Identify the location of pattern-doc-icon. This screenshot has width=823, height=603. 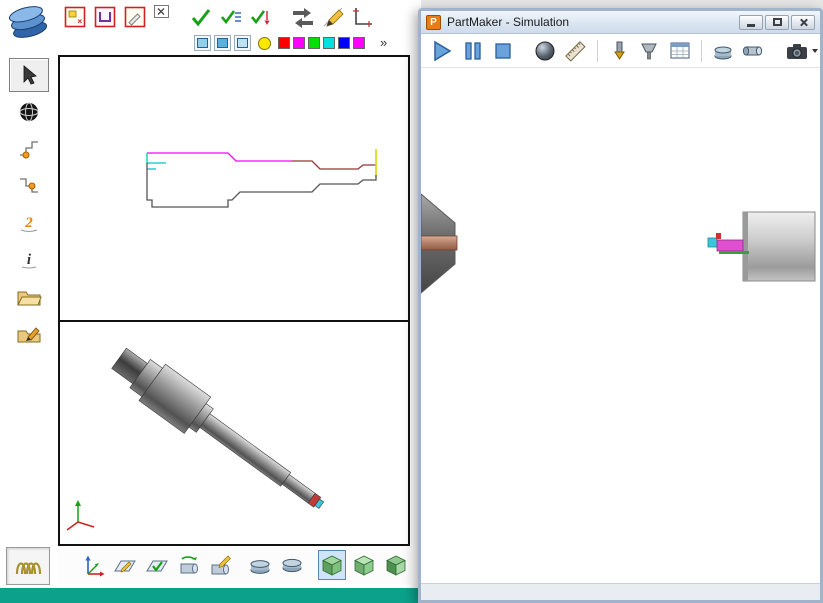
(75, 17).